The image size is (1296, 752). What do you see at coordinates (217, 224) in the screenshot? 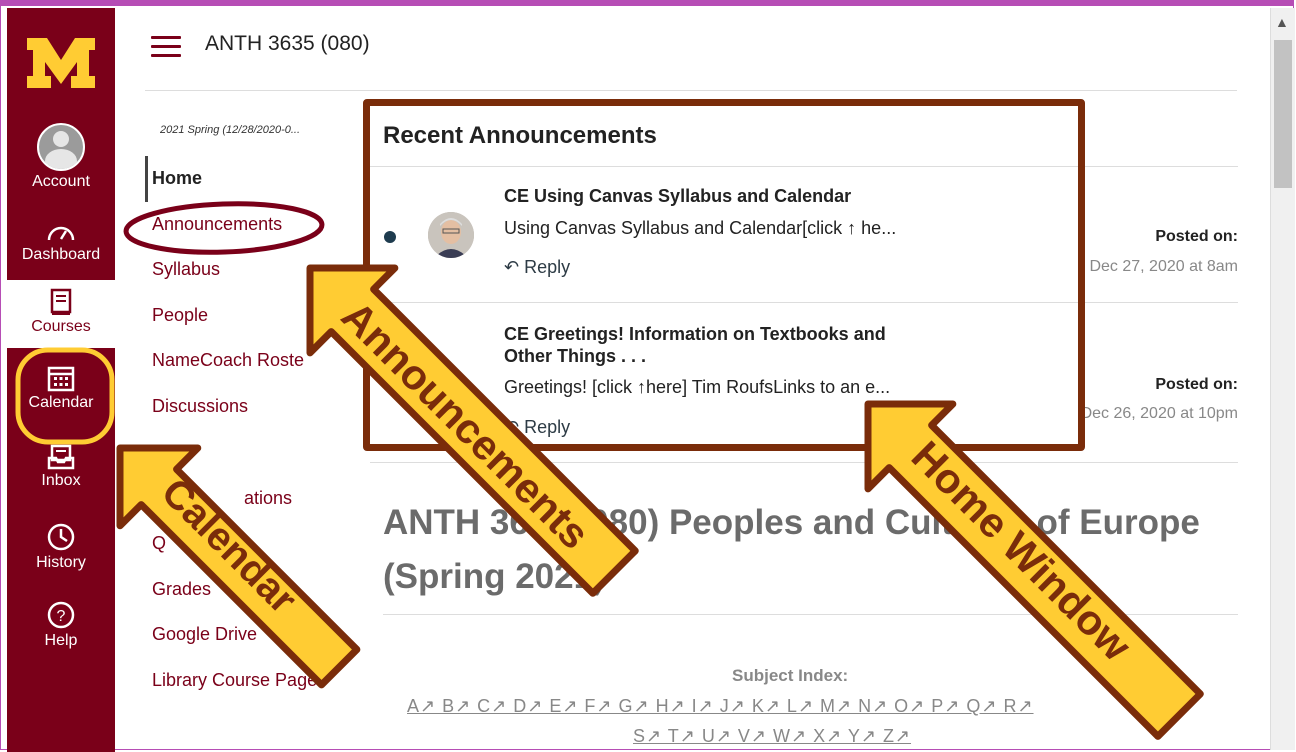
I see `course-nav-announcements: Announcements` at bounding box center [217, 224].